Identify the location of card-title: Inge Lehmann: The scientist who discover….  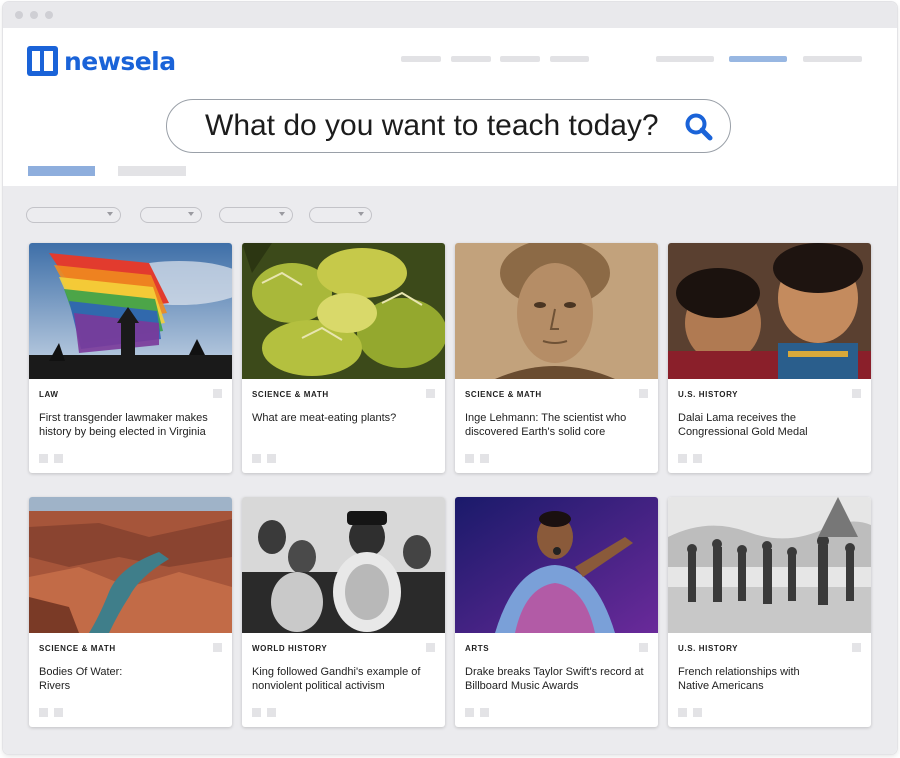
(559, 425).